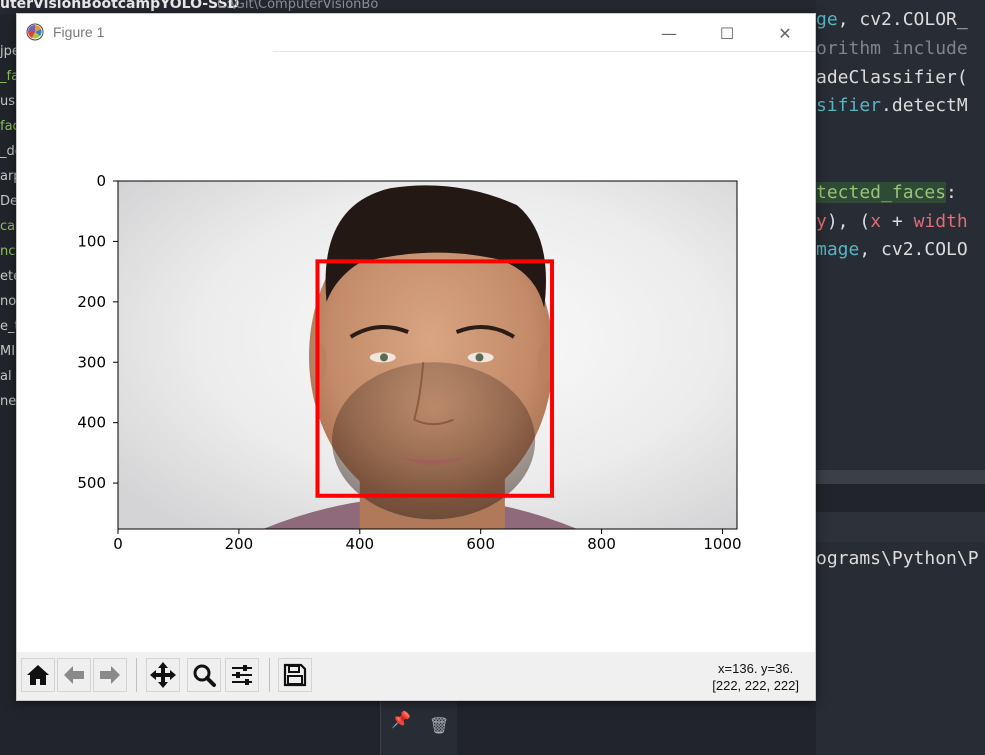 The width and height of the screenshot is (985, 755). I want to click on back-button, so click(74, 675).